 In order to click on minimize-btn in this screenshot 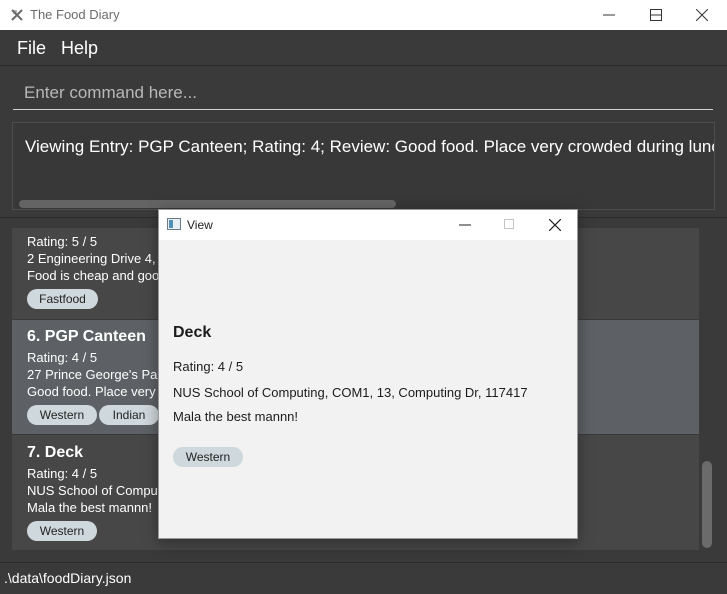, I will do `click(609, 15)`.